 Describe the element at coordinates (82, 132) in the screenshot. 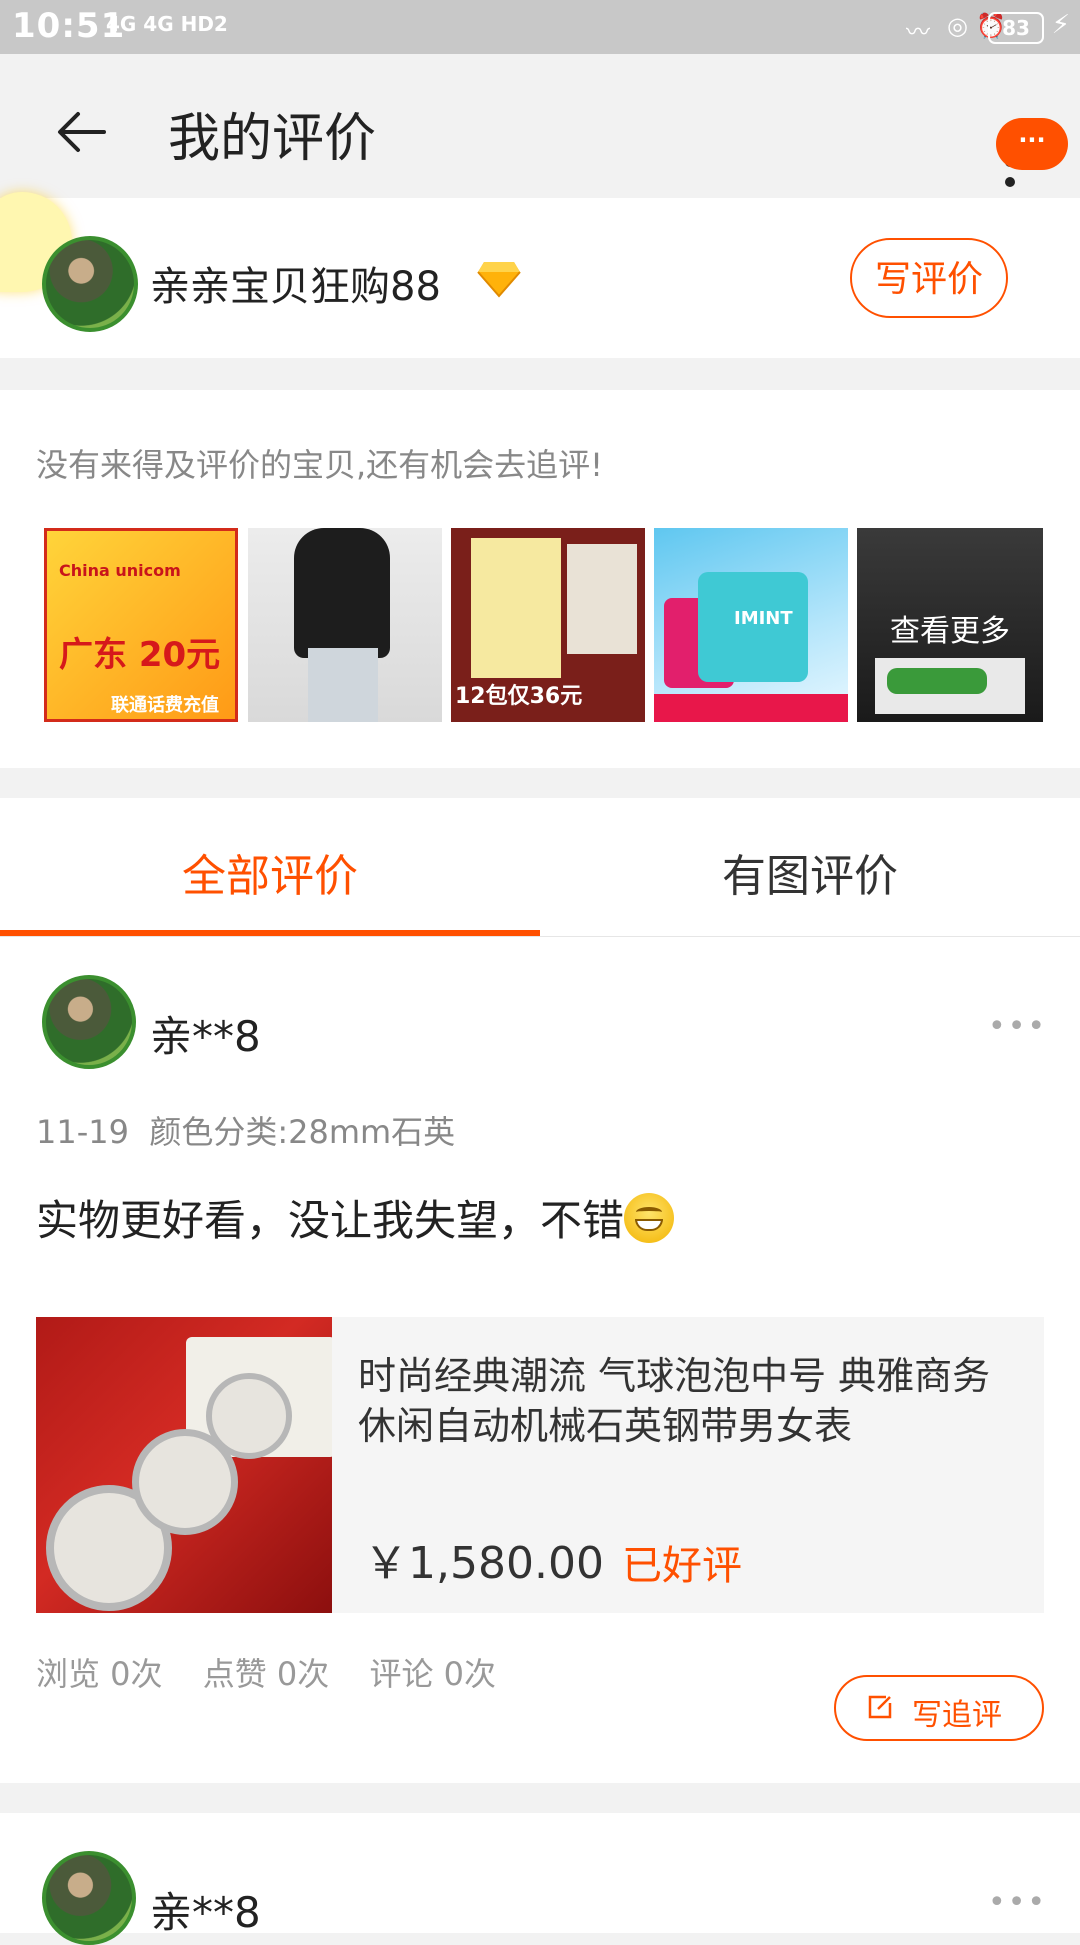

I see `back-arrow-icon` at that location.